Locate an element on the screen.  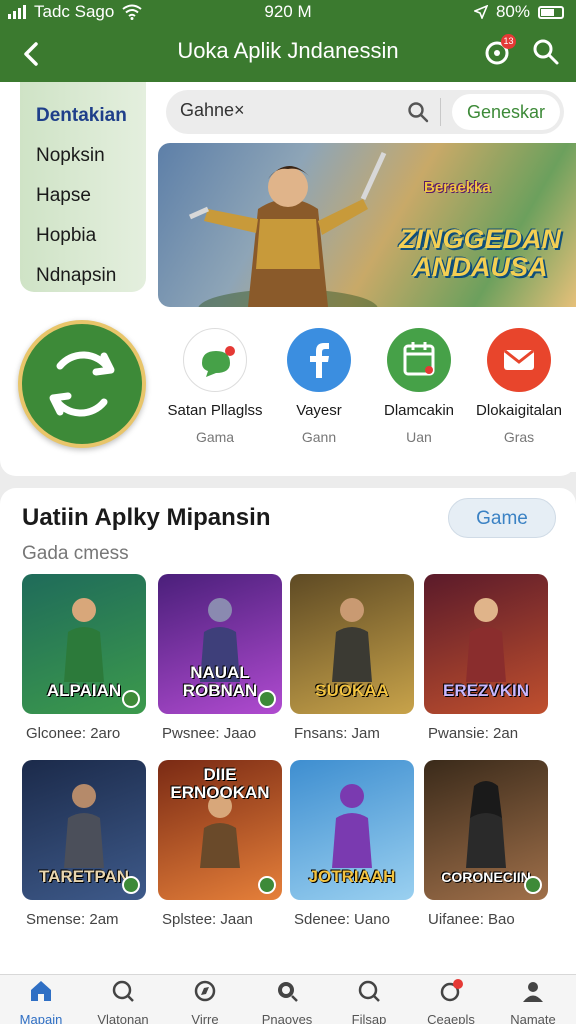
app-category: Gras is located at coordinates (519, 437).